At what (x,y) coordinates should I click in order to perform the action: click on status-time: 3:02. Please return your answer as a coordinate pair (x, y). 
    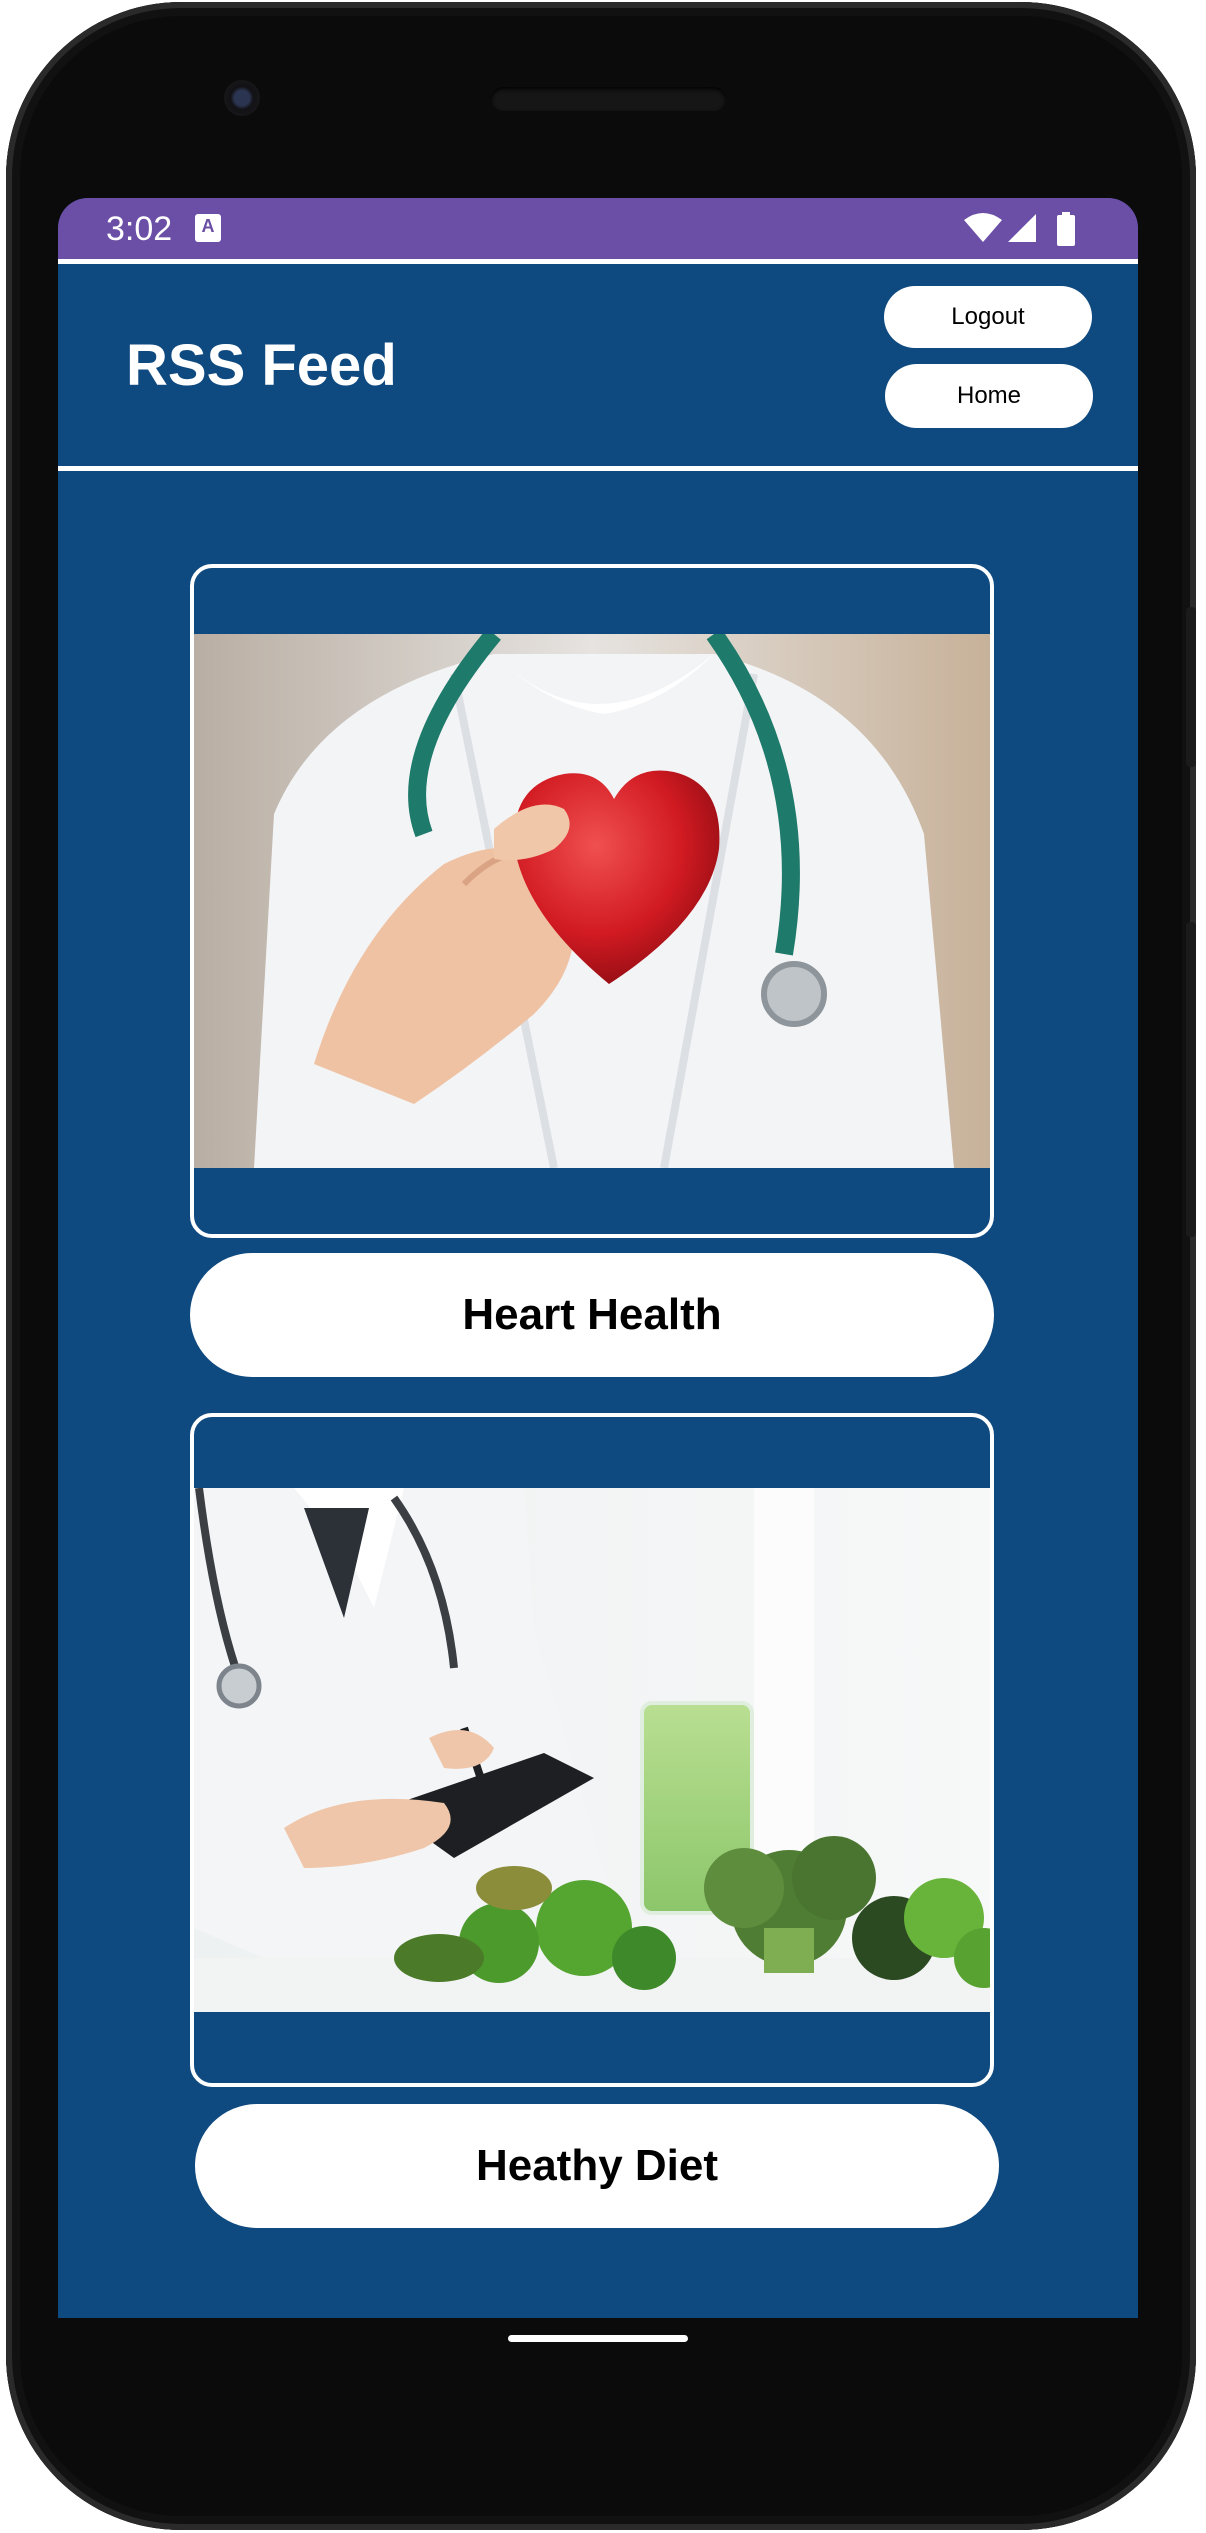
    Looking at the image, I should click on (139, 229).